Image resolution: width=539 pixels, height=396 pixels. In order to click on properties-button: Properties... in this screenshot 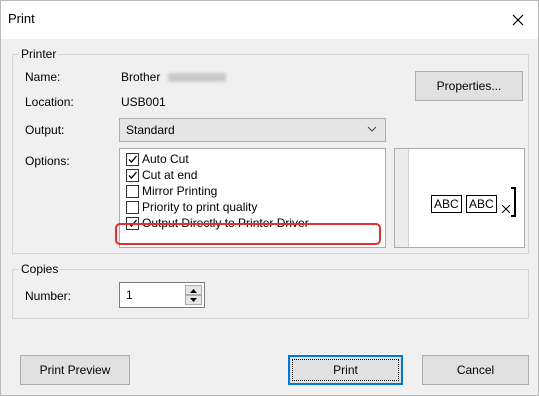, I will do `click(469, 86)`.